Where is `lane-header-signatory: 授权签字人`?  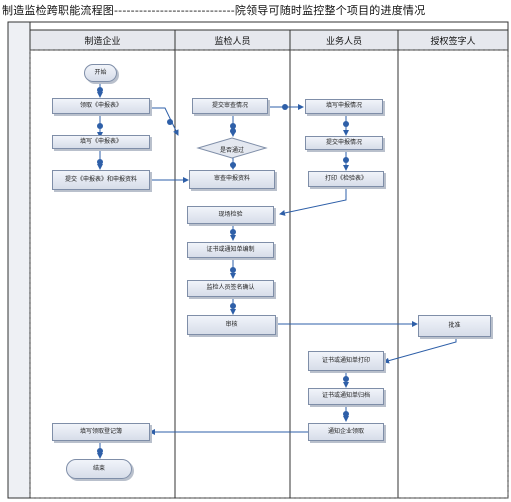 lane-header-signatory: 授权签字人 is located at coordinates (453, 41).